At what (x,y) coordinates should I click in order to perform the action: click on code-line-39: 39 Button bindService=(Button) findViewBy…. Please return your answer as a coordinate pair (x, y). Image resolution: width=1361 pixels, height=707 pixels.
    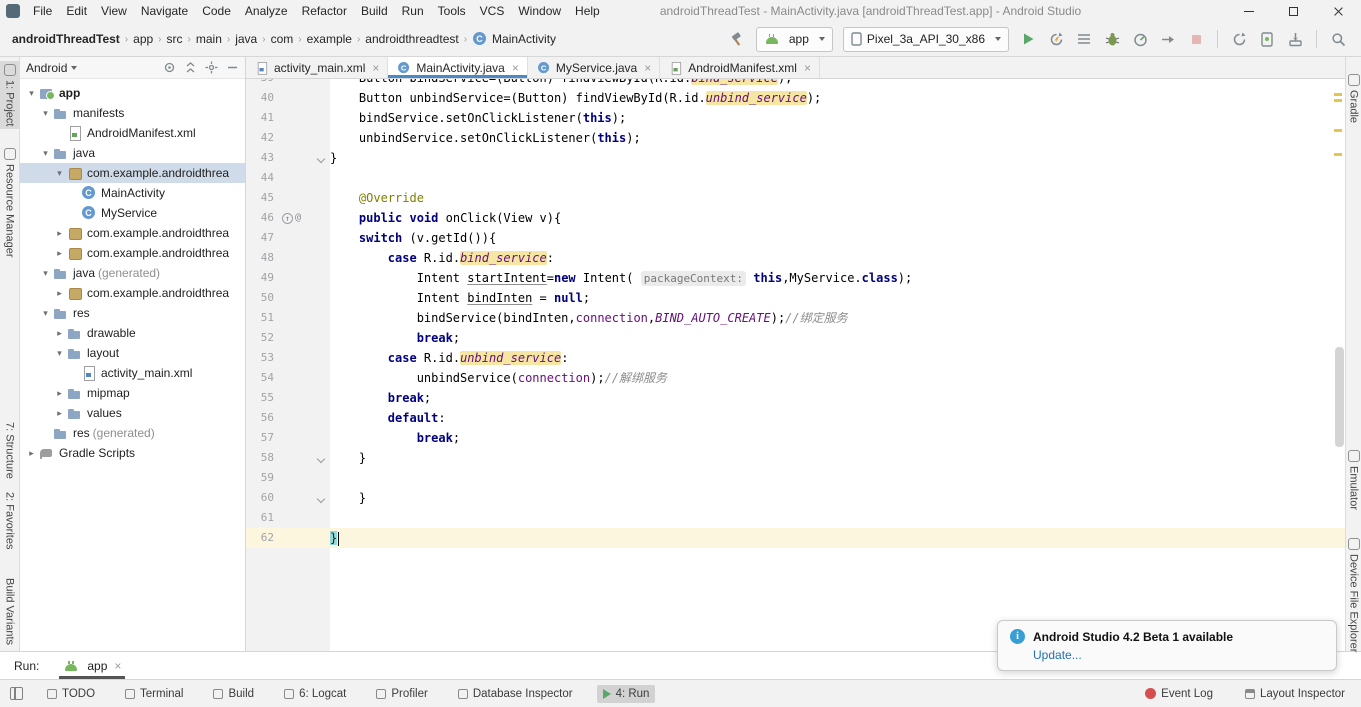
    Looking at the image, I should click on (795, 83).